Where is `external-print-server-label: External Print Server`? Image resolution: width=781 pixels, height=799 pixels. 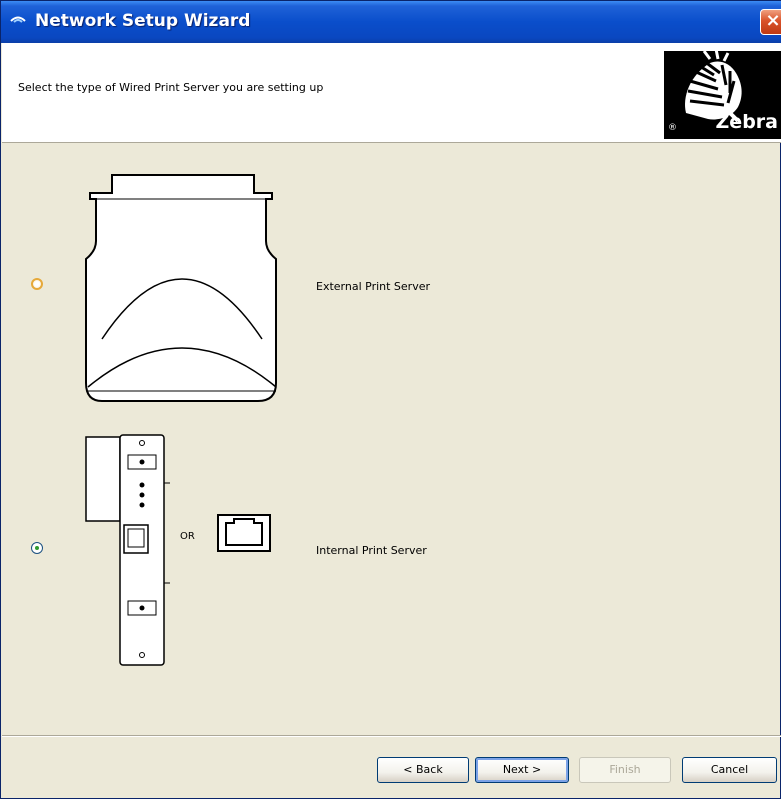
external-print-server-label: External Print Server is located at coordinates (373, 286).